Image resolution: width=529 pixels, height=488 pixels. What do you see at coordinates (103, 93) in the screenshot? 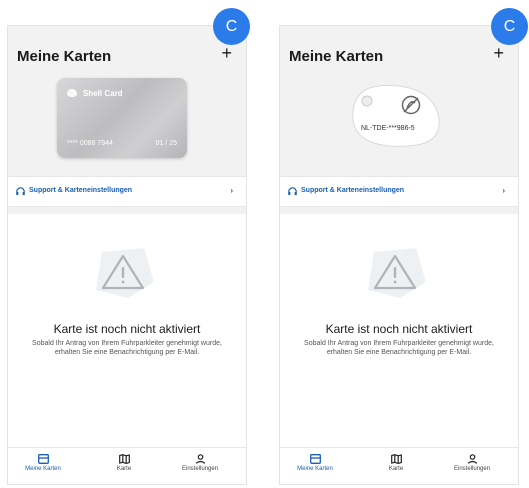
I see `card-brand: Shell Card` at bounding box center [103, 93].